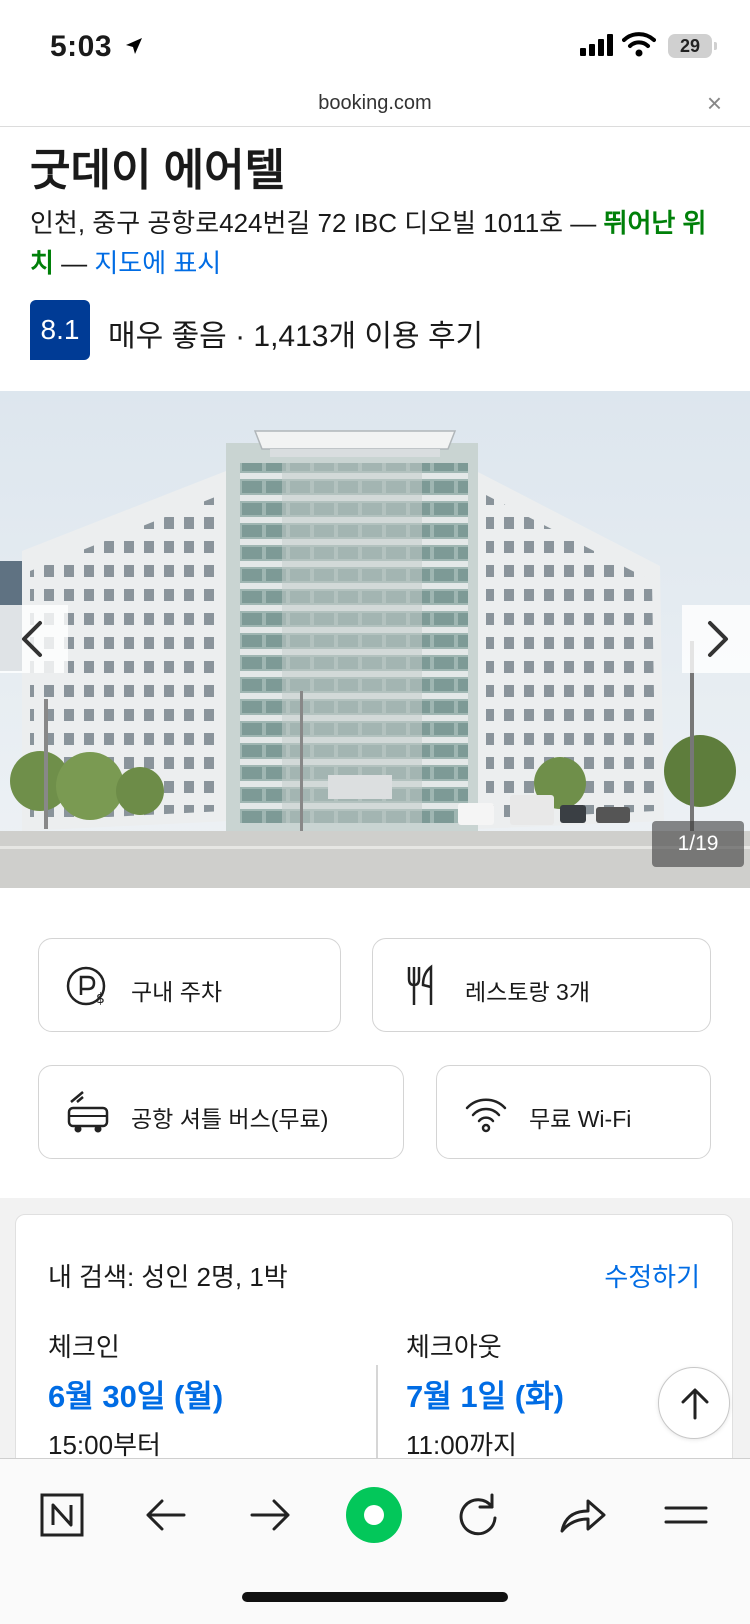  I want to click on back-button, so click(166, 1515).